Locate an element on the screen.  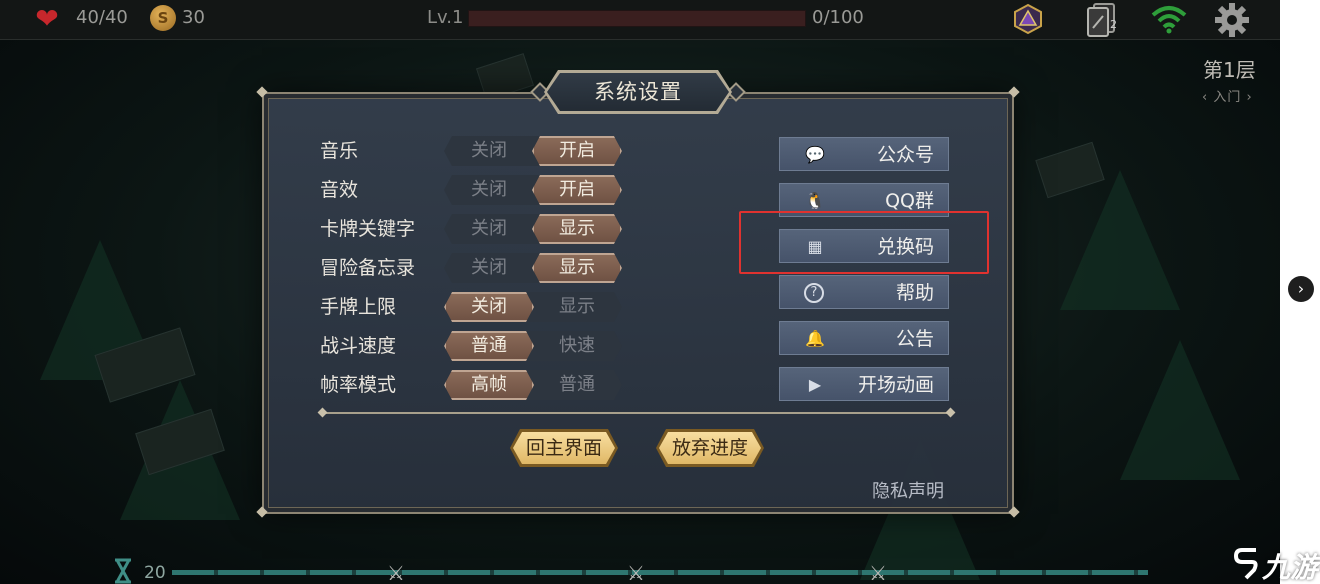
side-button-wechat: 💬 公众号 is located at coordinates (864, 154).